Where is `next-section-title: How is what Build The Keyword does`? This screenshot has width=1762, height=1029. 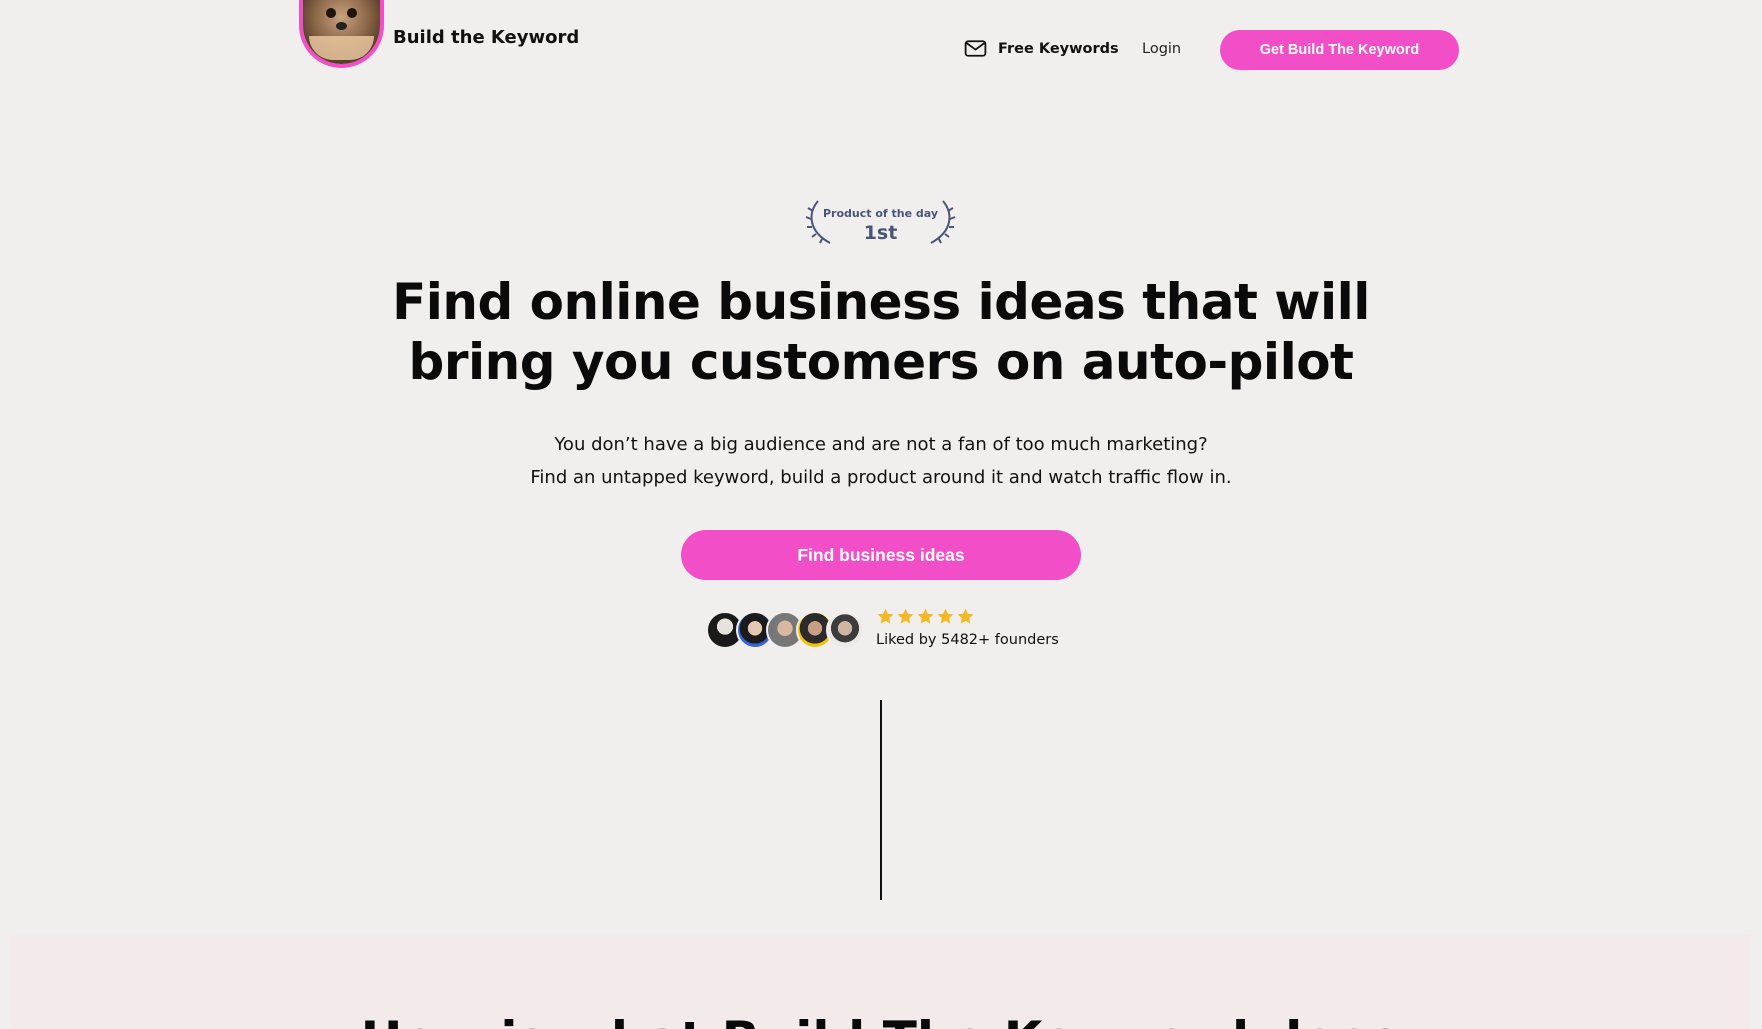
next-section-title: How is what Build The Keyword does is located at coordinates (880, 1019).